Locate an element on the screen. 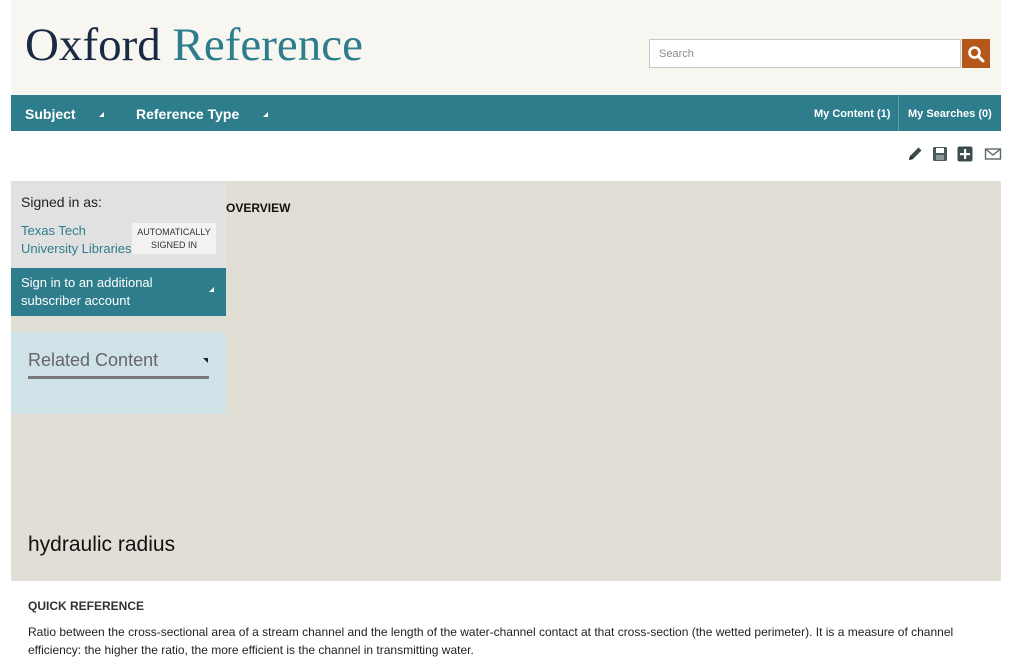 Image resolution: width=1018 pixels, height=672 pixels. subject-dropdown-icon is located at coordinates (101, 114).